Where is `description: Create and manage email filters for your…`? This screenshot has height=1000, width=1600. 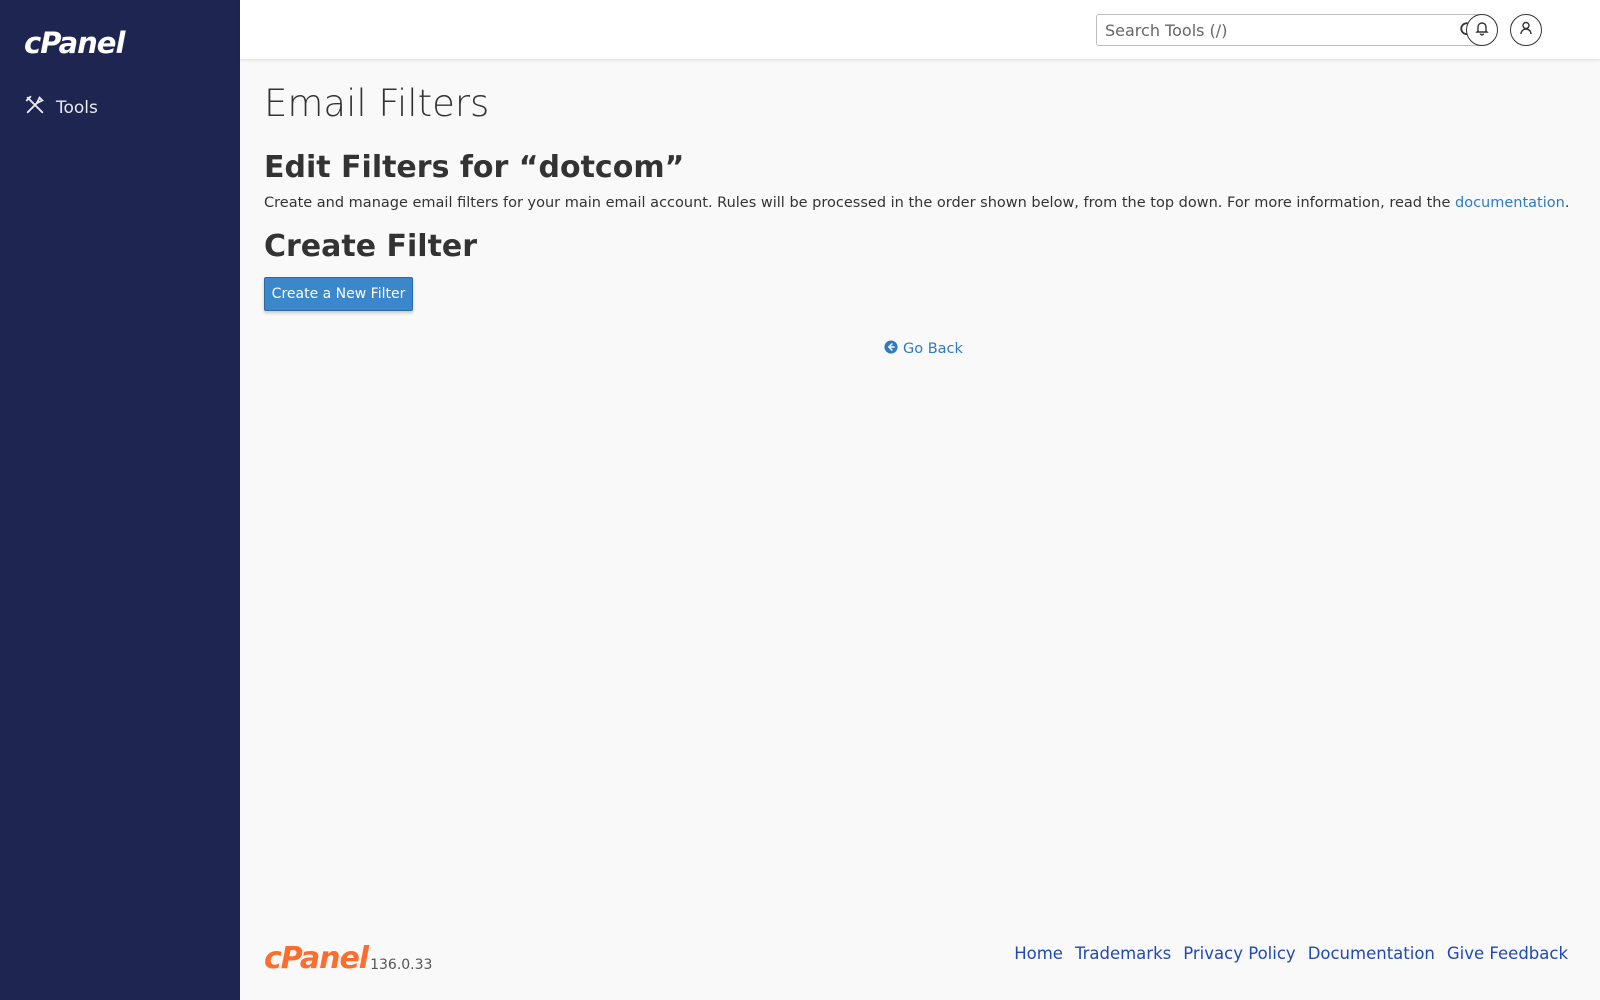
description: Create and manage email filters for your… is located at coordinates (916, 203).